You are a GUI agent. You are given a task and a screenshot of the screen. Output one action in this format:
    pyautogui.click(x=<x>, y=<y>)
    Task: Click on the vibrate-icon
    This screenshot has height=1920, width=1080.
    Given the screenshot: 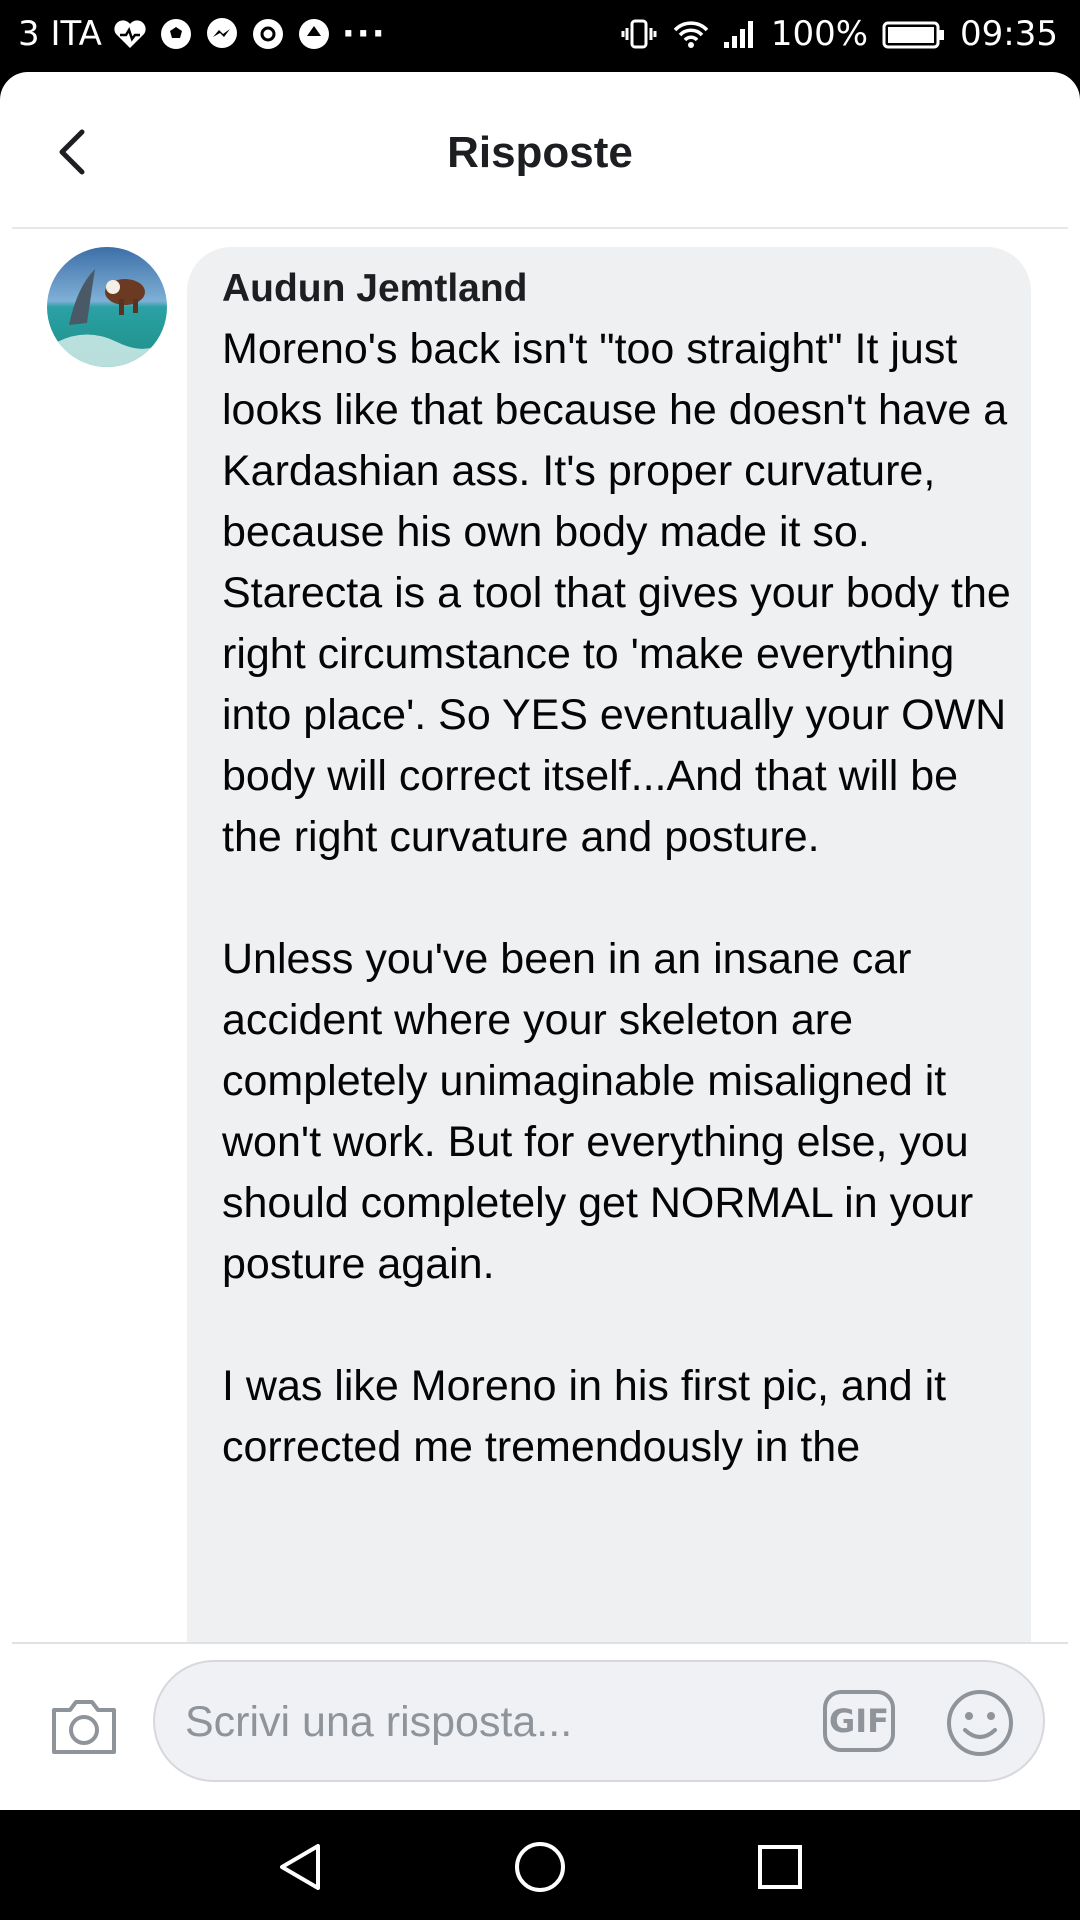 What is the action you would take?
    pyautogui.click(x=639, y=34)
    